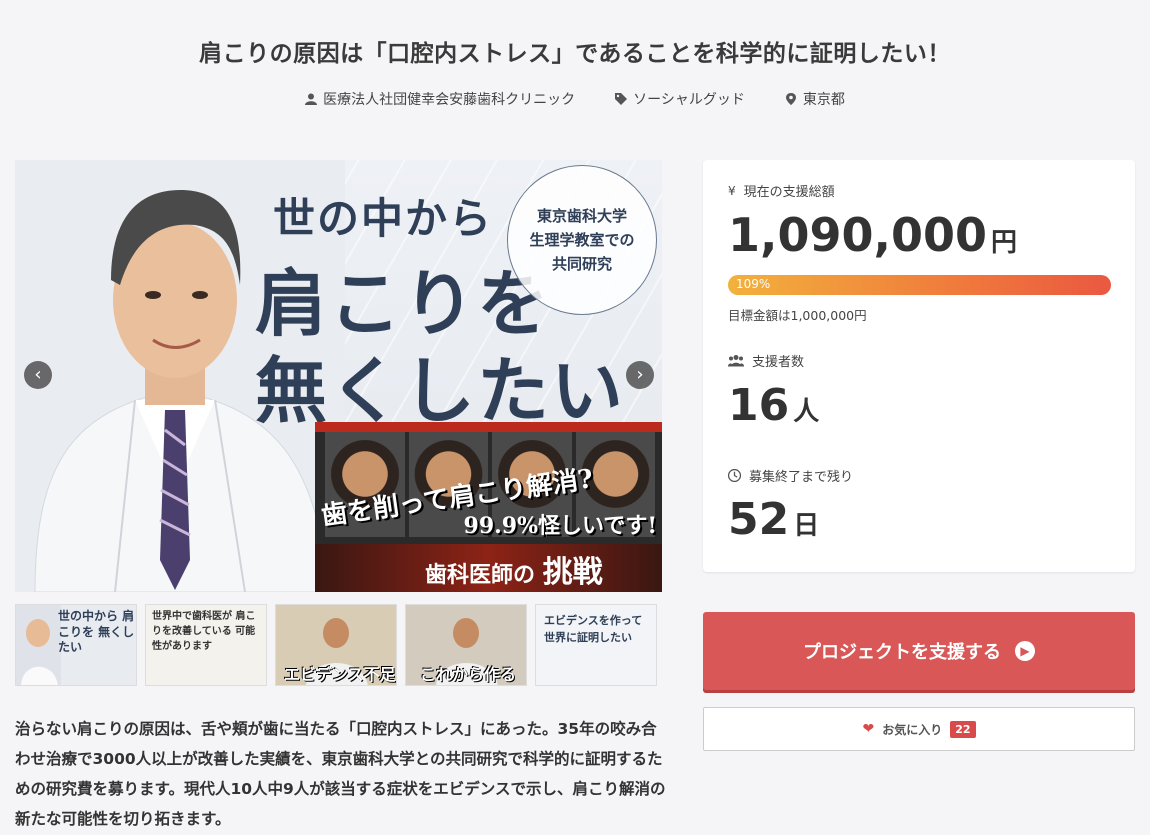 This screenshot has height=835, width=1150. I want to click on carousel-next-button: ›, so click(640, 375).